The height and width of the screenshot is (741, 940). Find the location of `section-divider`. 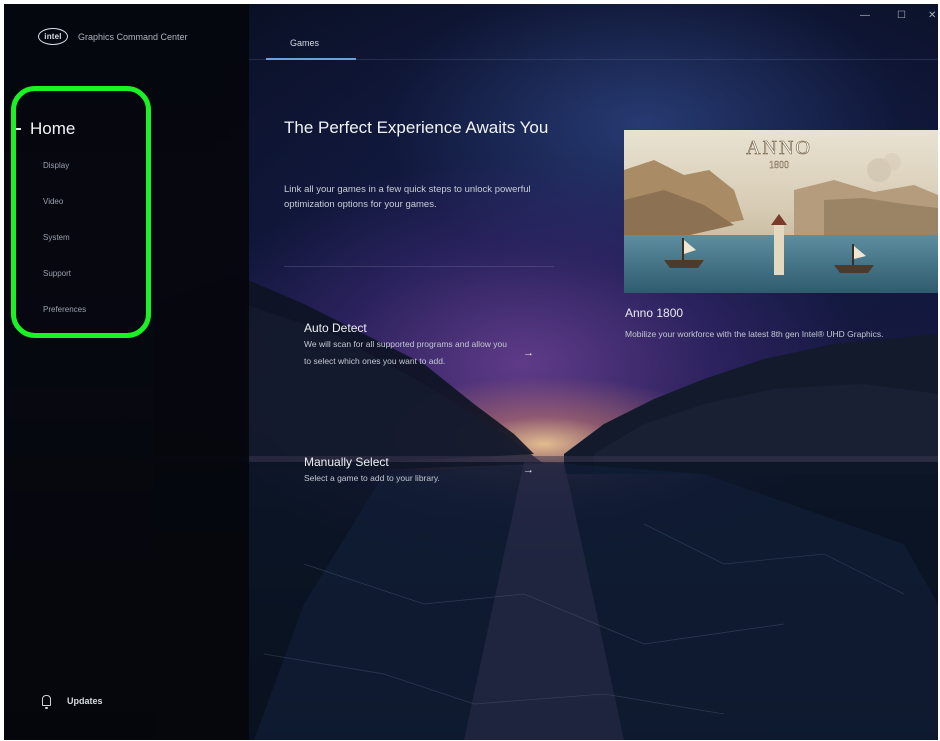

section-divider is located at coordinates (419, 266).